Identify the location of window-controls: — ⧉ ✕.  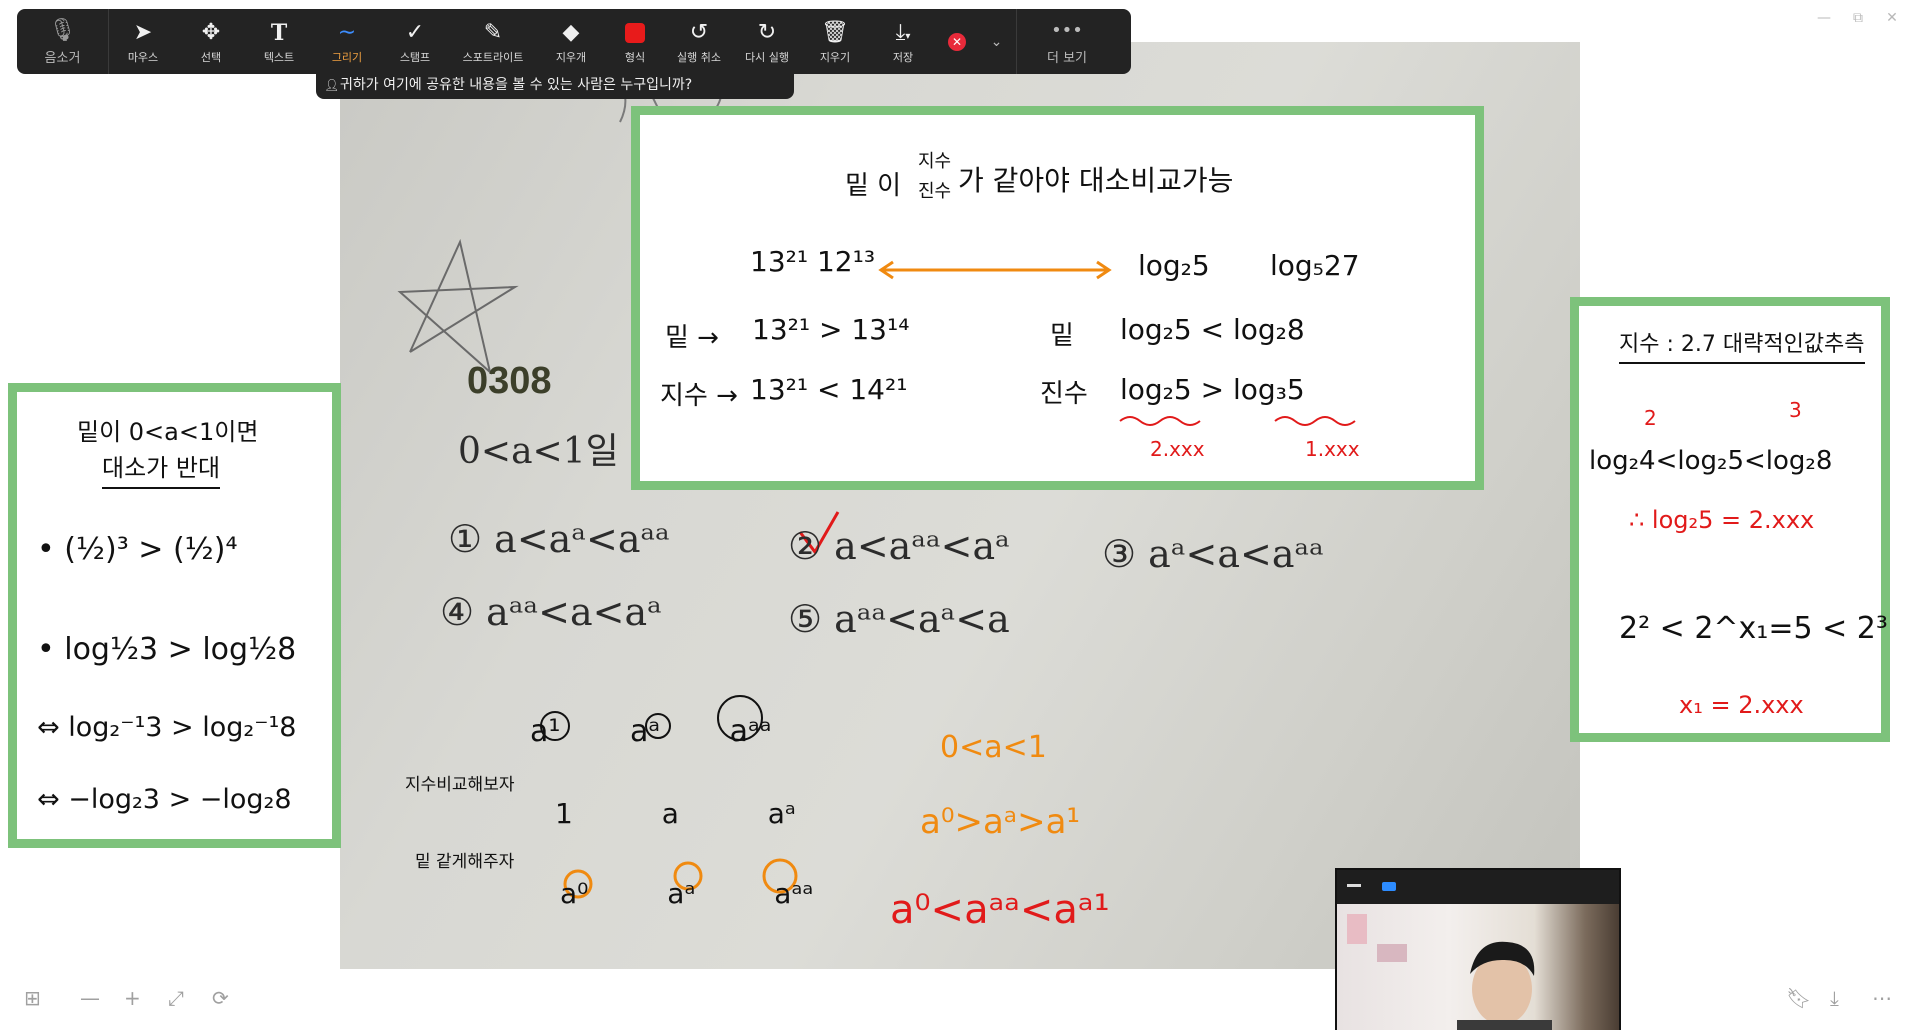
(1858, 18).